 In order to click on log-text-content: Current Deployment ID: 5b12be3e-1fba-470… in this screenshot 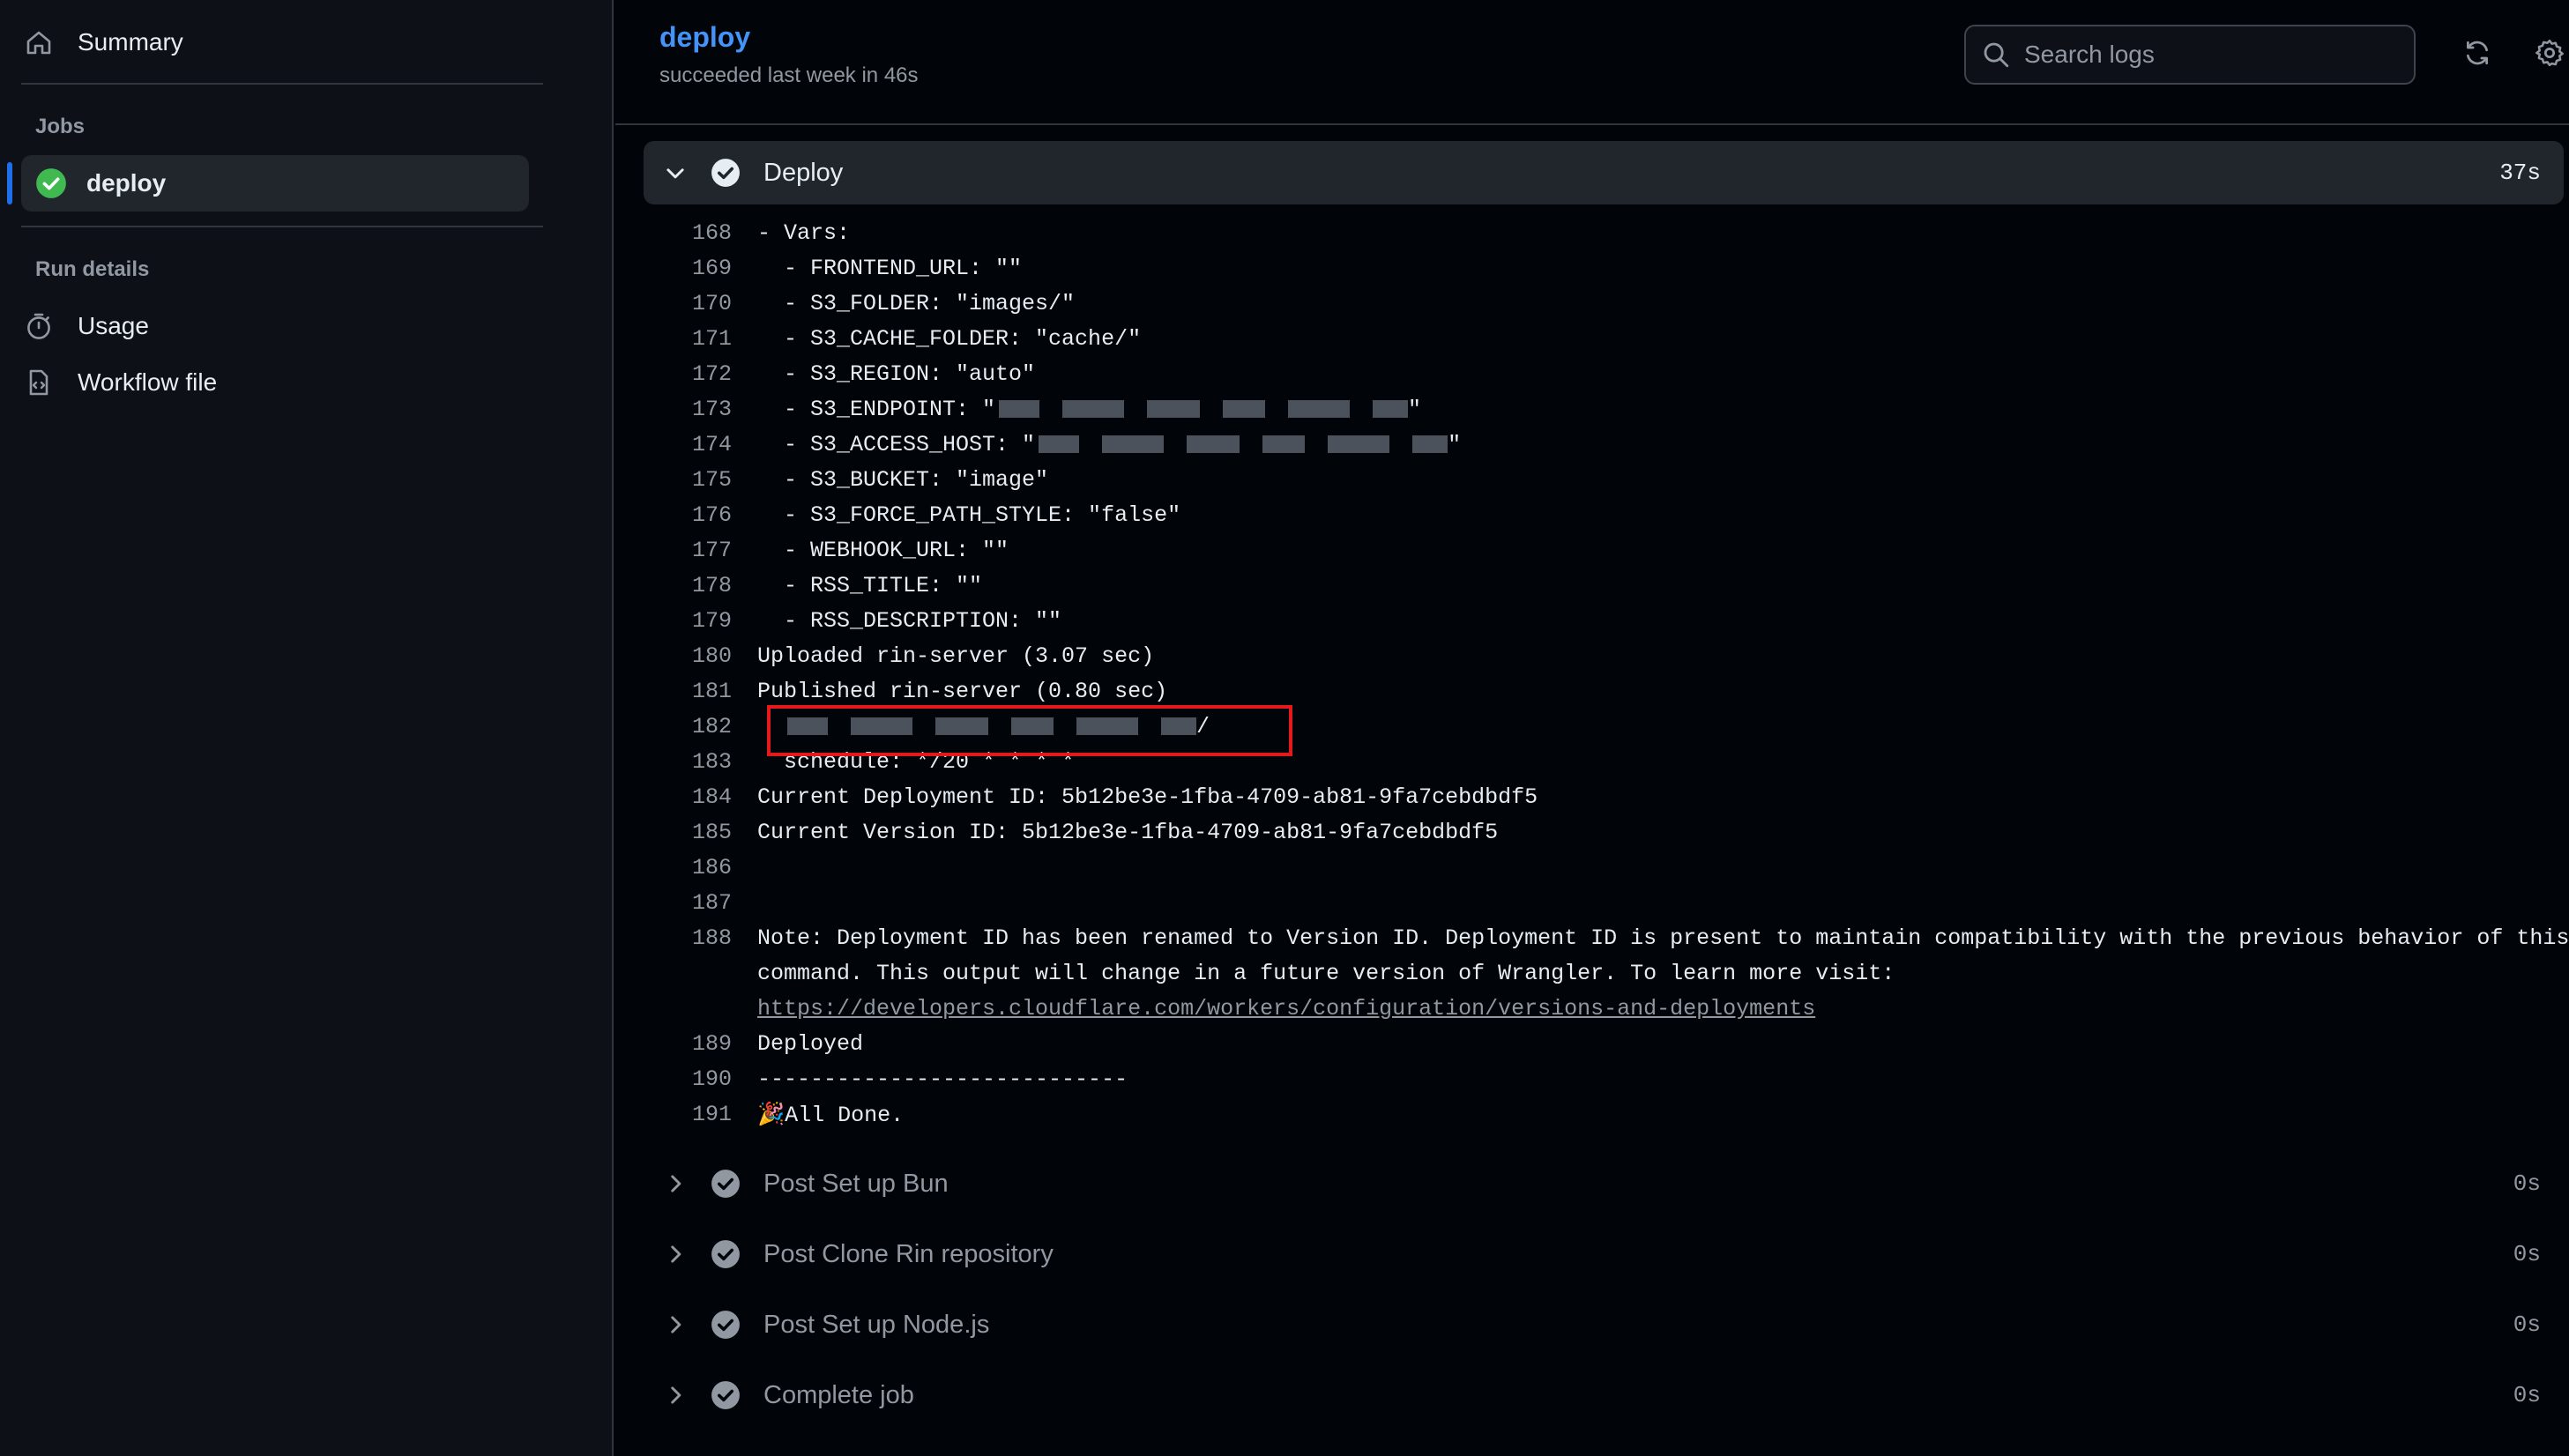, I will do `click(1147, 797)`.